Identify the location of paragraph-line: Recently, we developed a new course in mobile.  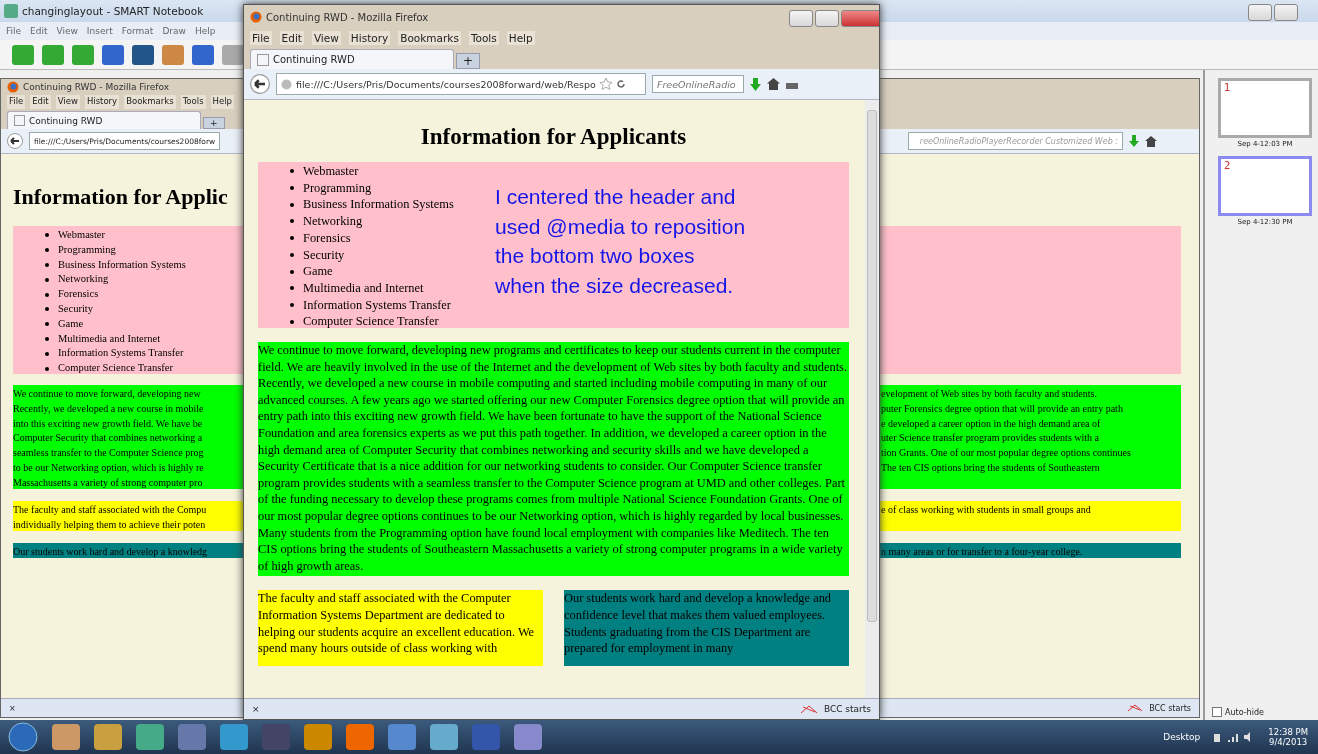
(108, 408).